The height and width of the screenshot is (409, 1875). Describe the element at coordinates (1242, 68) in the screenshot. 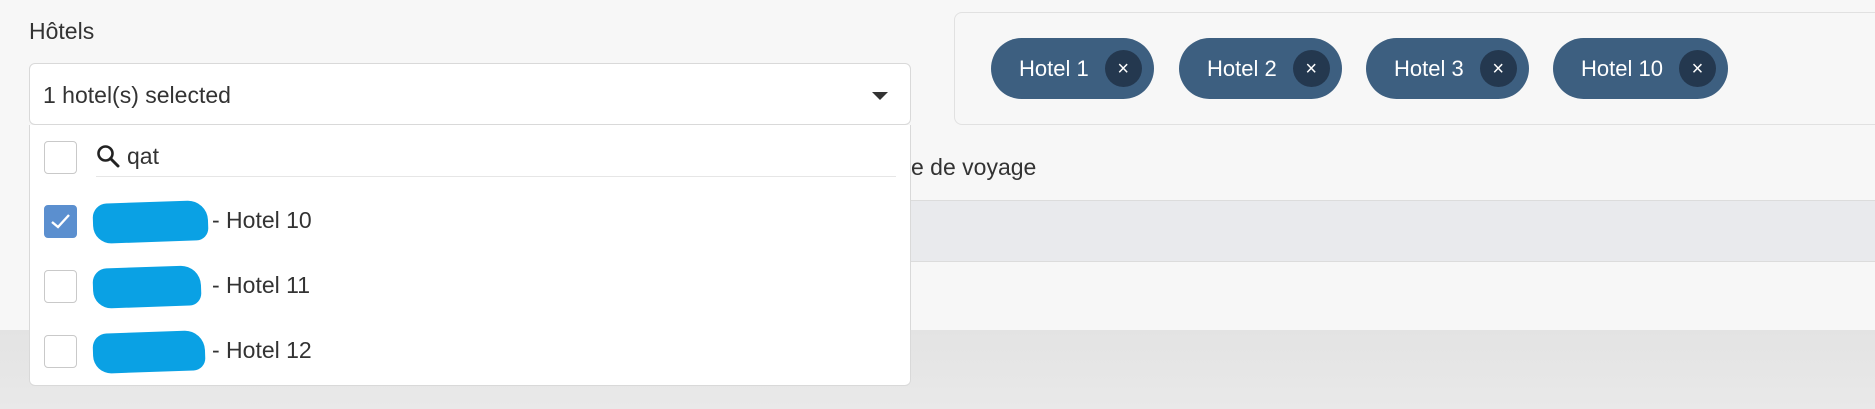

I see `chip-label: Hotel 2` at that location.